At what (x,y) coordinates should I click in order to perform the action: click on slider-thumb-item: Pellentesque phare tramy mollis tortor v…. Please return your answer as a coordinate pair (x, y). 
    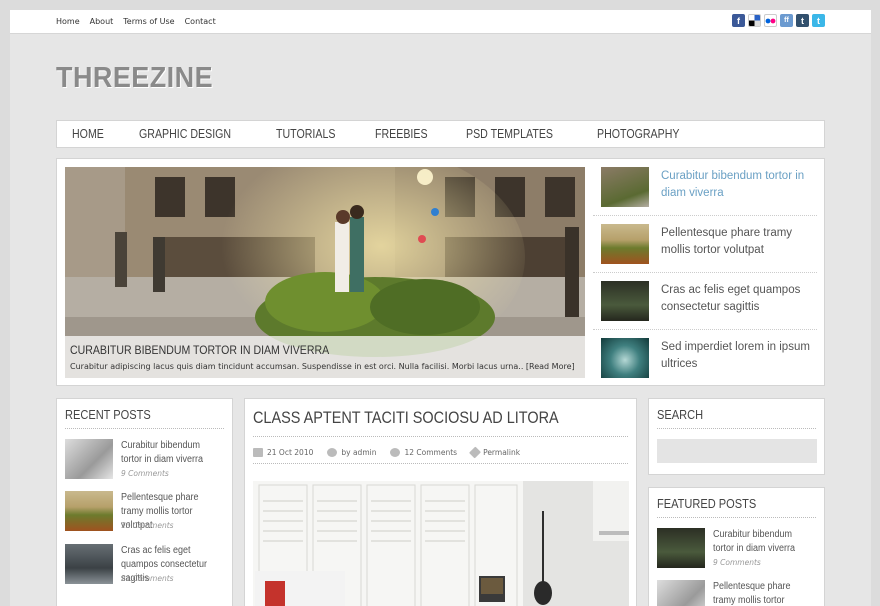
    Looking at the image, I should click on (705, 244).